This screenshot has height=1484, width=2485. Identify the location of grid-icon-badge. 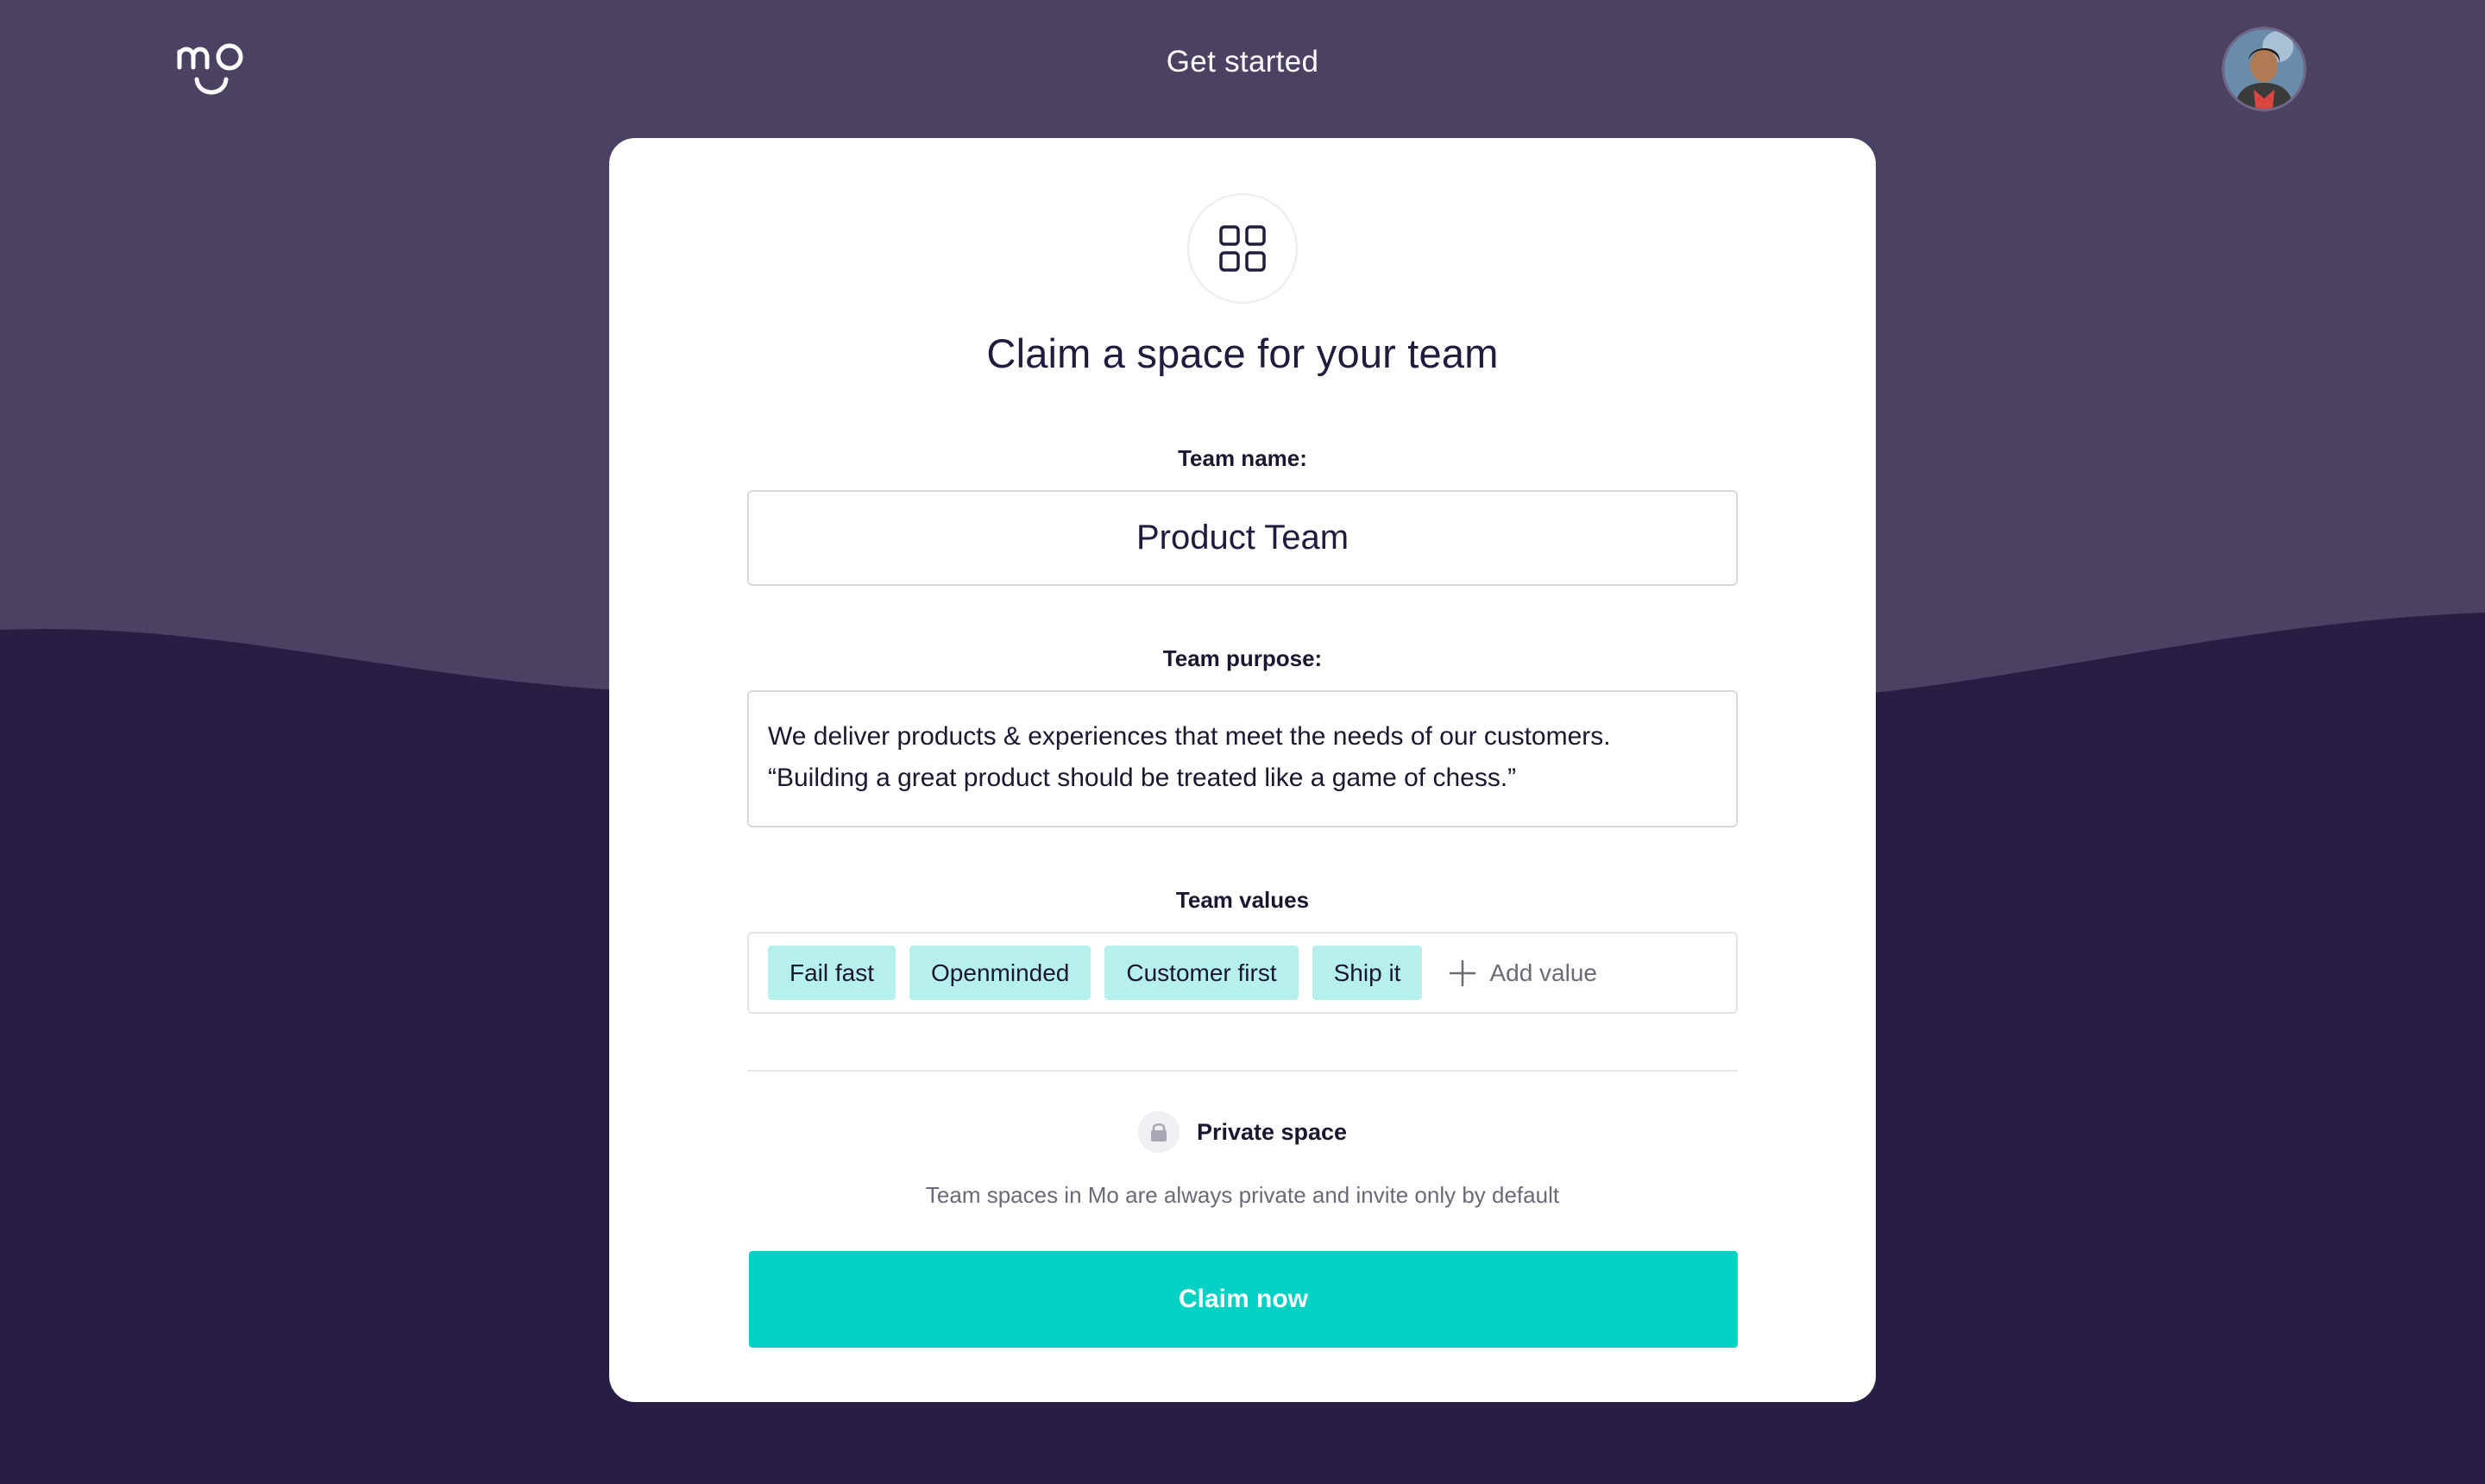
(1242, 248).